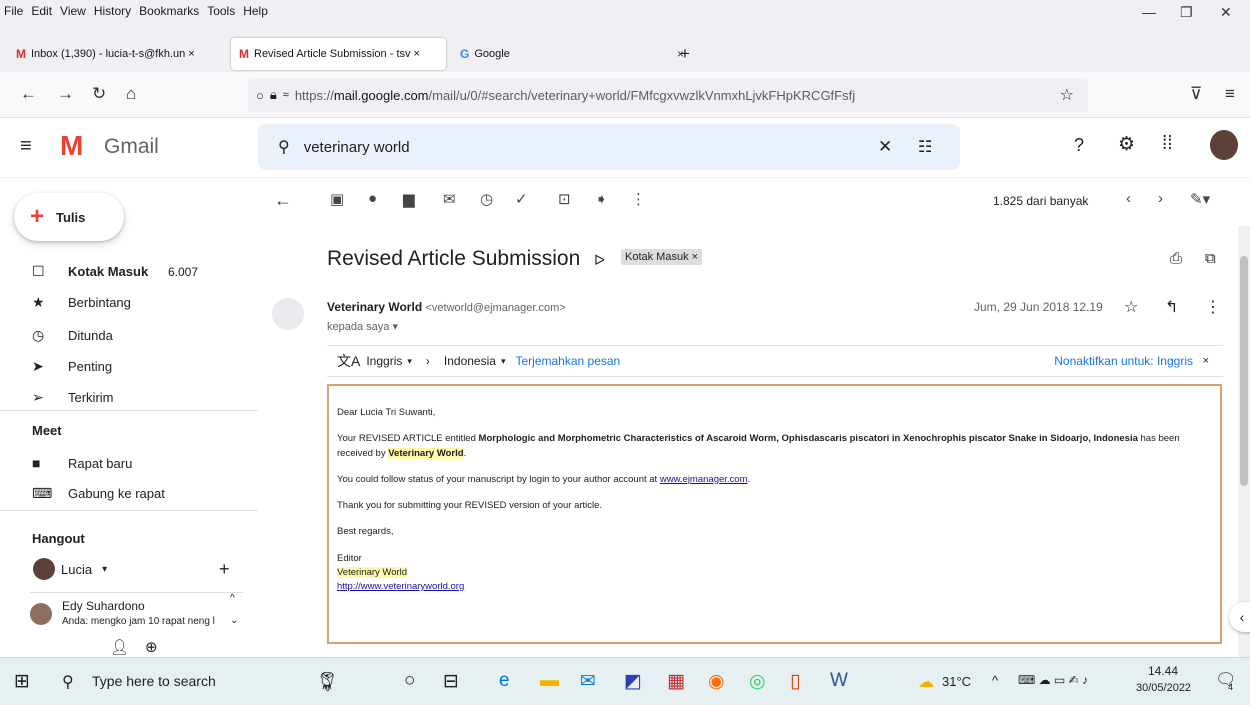 The height and width of the screenshot is (705, 1250). Describe the element at coordinates (69, 217) in the screenshot. I see `compose-button: + Tulis` at that location.